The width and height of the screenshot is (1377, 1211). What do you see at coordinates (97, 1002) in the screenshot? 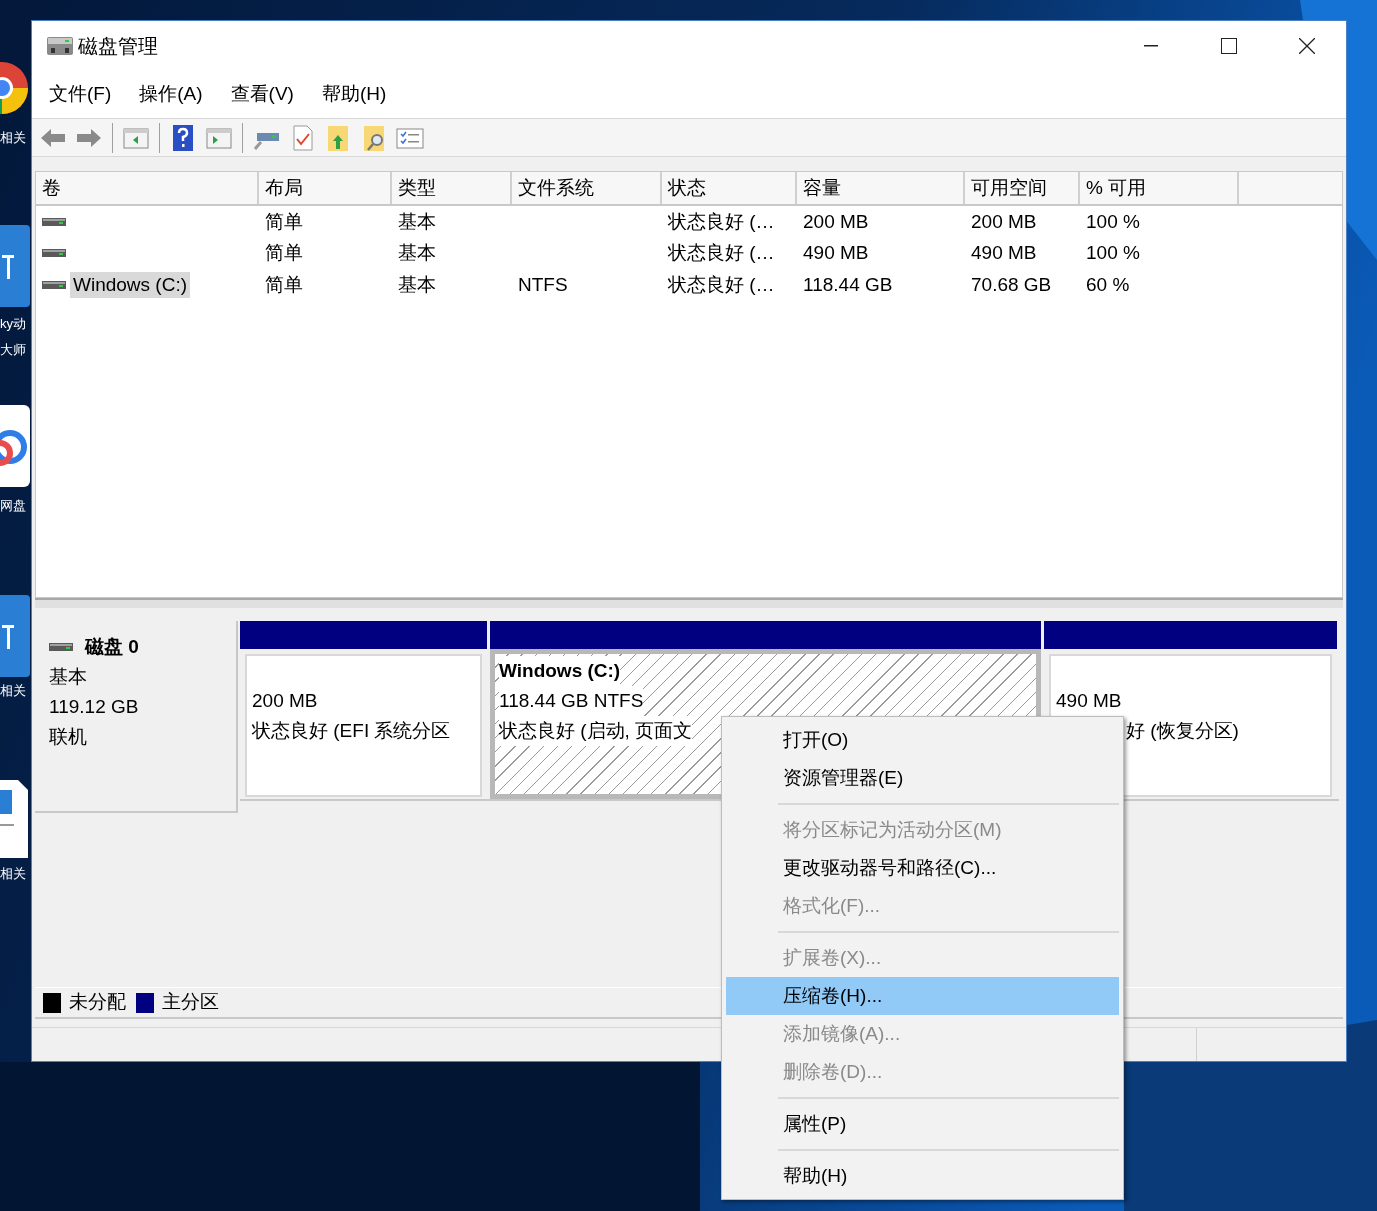
I see `legend-label: 未分配` at bounding box center [97, 1002].